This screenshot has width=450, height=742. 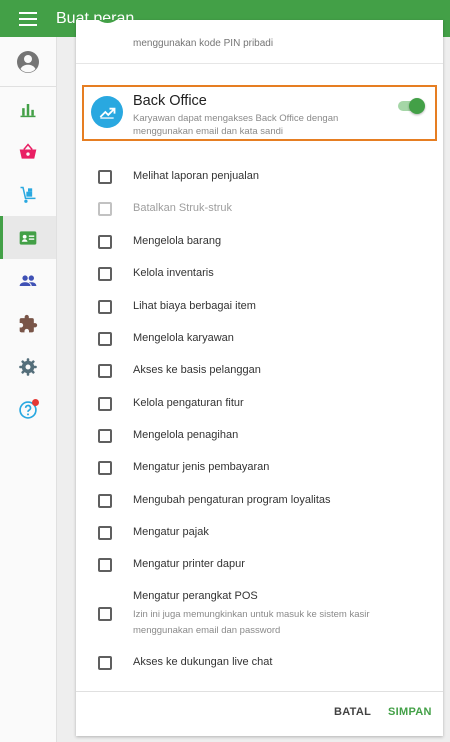 I want to click on sidebar-item-help, so click(x=28, y=409).